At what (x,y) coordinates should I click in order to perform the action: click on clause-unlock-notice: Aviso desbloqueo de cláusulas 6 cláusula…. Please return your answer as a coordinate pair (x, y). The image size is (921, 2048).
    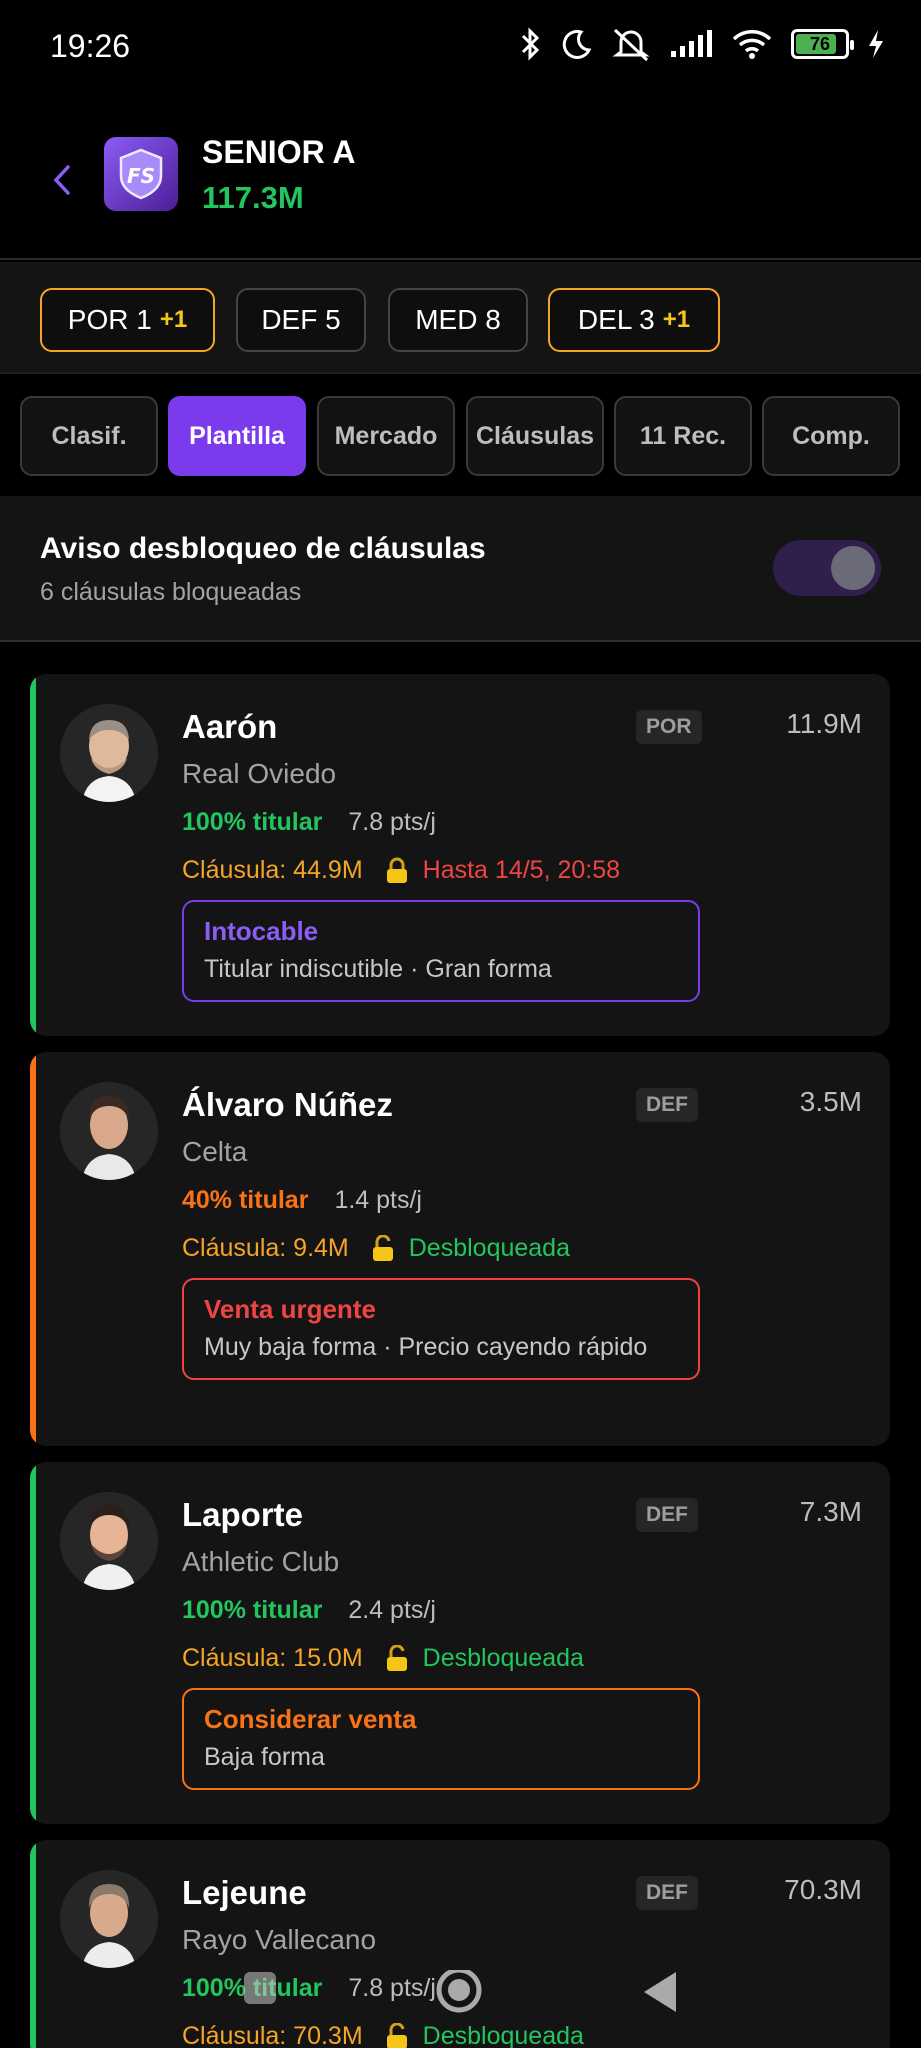
    Looking at the image, I should click on (460, 569).